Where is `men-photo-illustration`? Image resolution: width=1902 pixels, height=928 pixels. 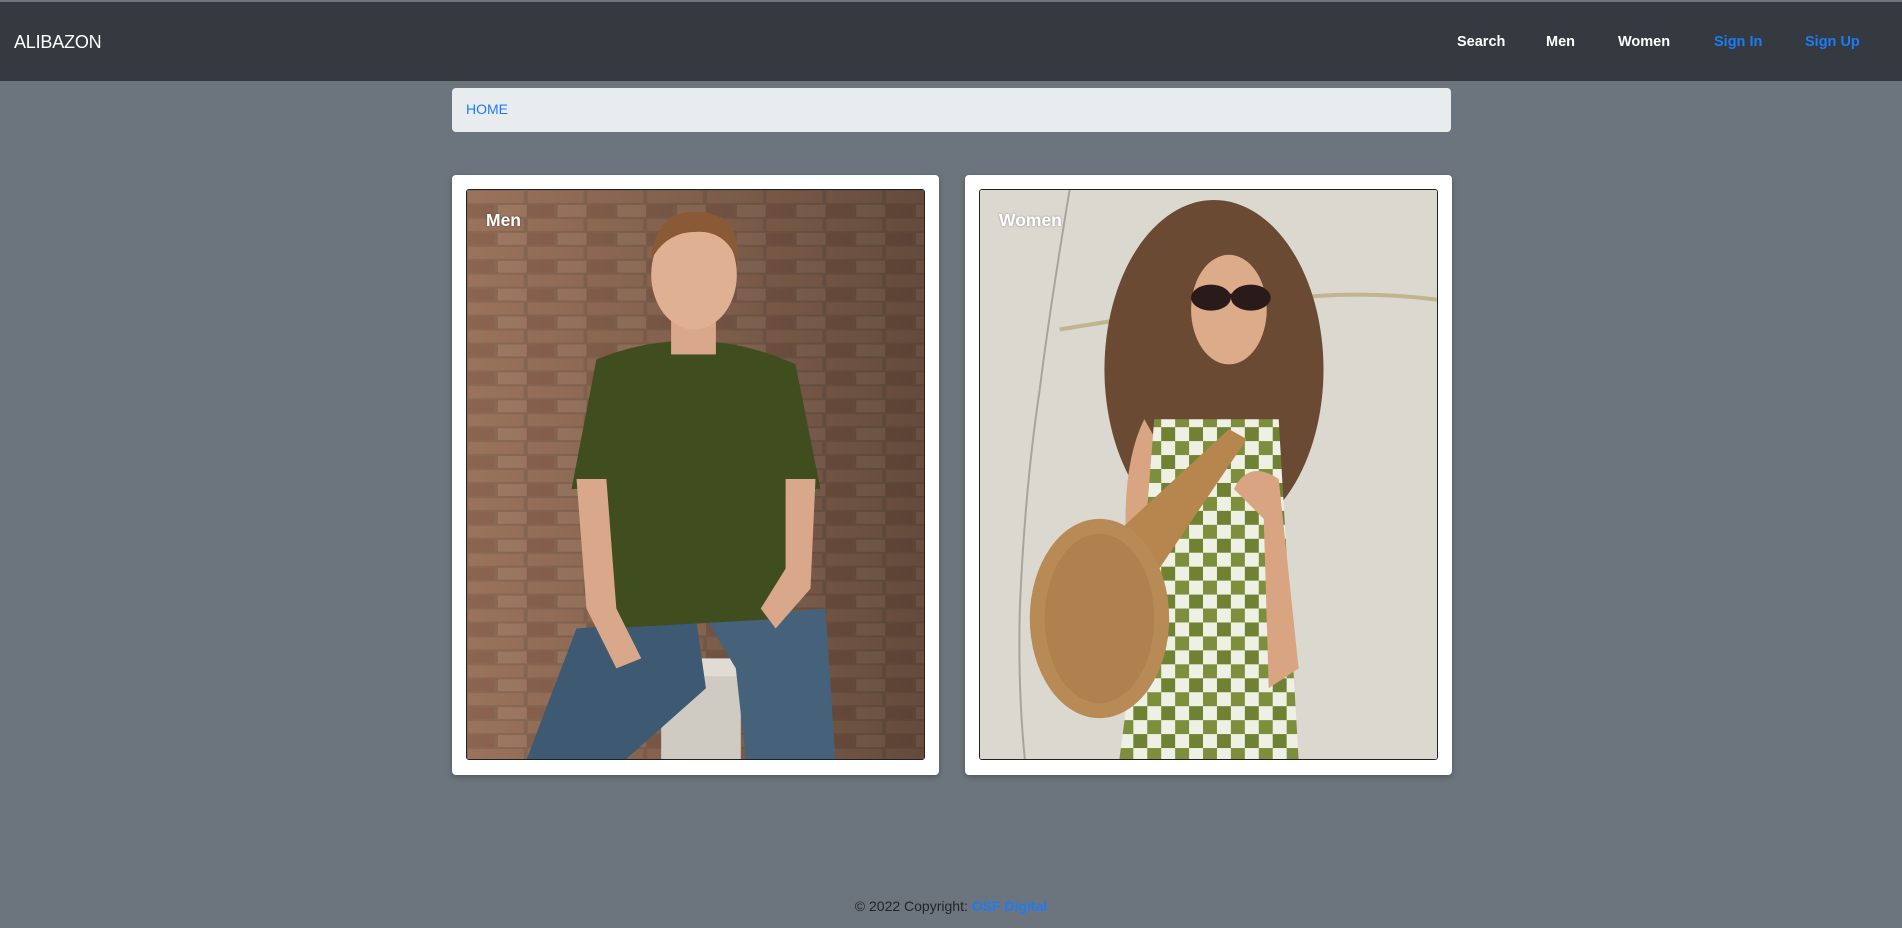
men-photo-illustration is located at coordinates (695, 474).